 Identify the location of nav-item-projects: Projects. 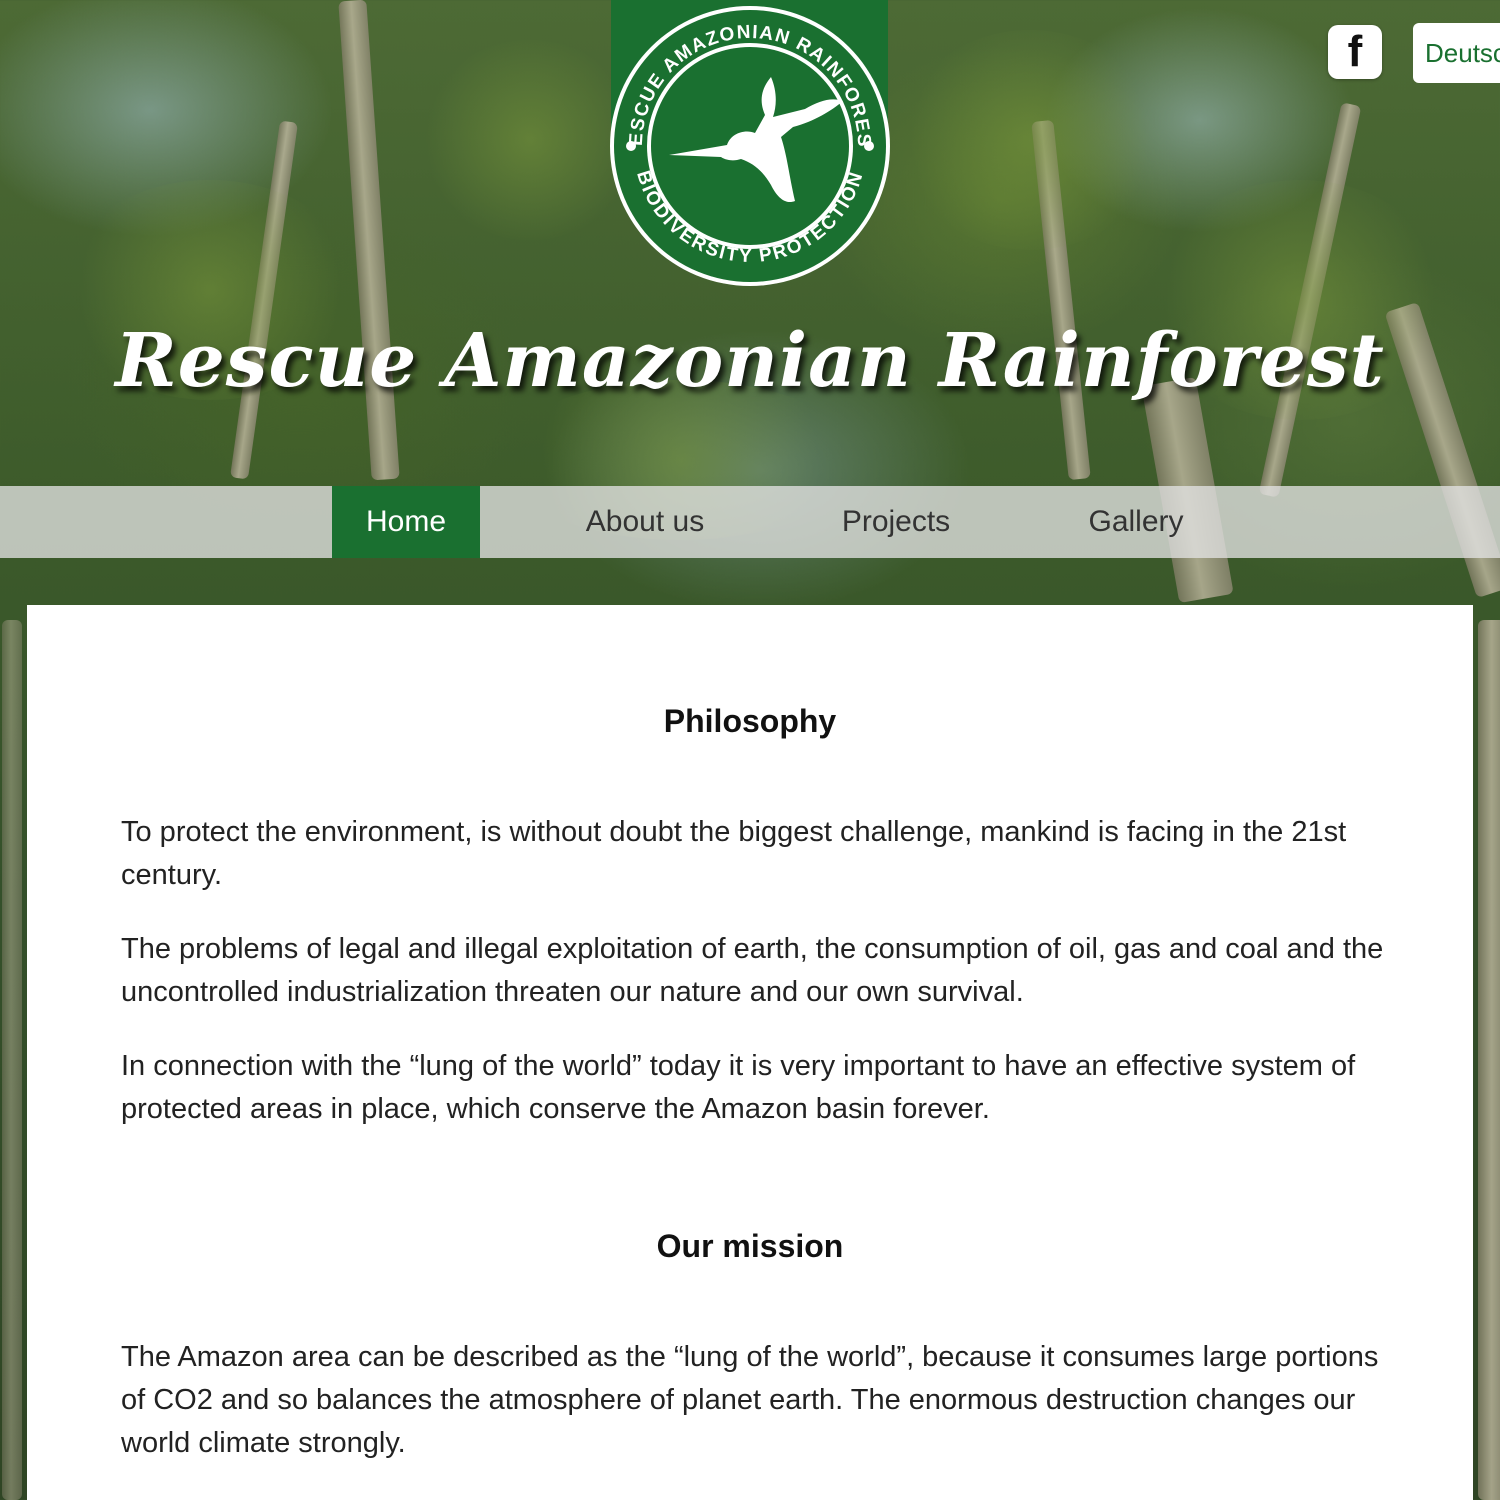
(896, 522).